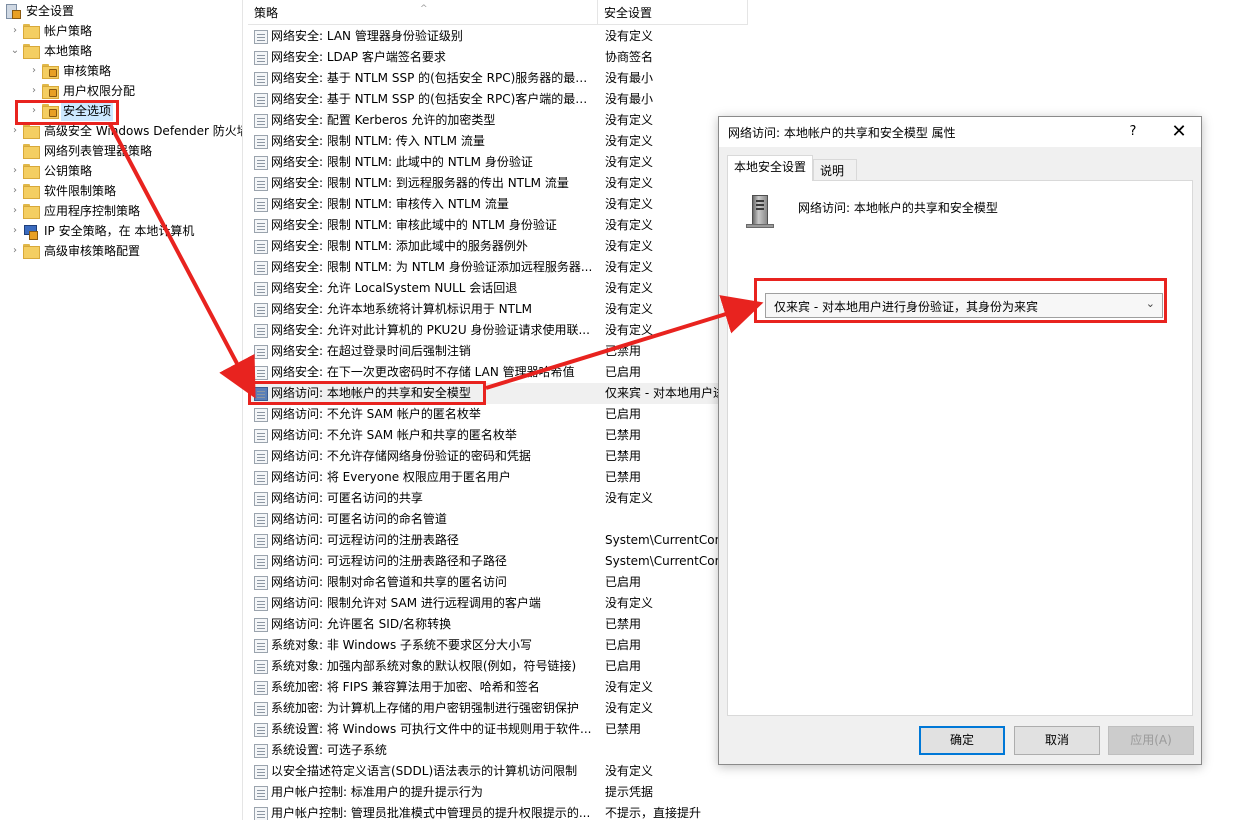 The width and height of the screenshot is (1239, 820). Describe the element at coordinates (485, 645) in the screenshot. I see `table-row: 系统对象: 非 Windows 子系统不要求区分大小写 已启用` at that location.